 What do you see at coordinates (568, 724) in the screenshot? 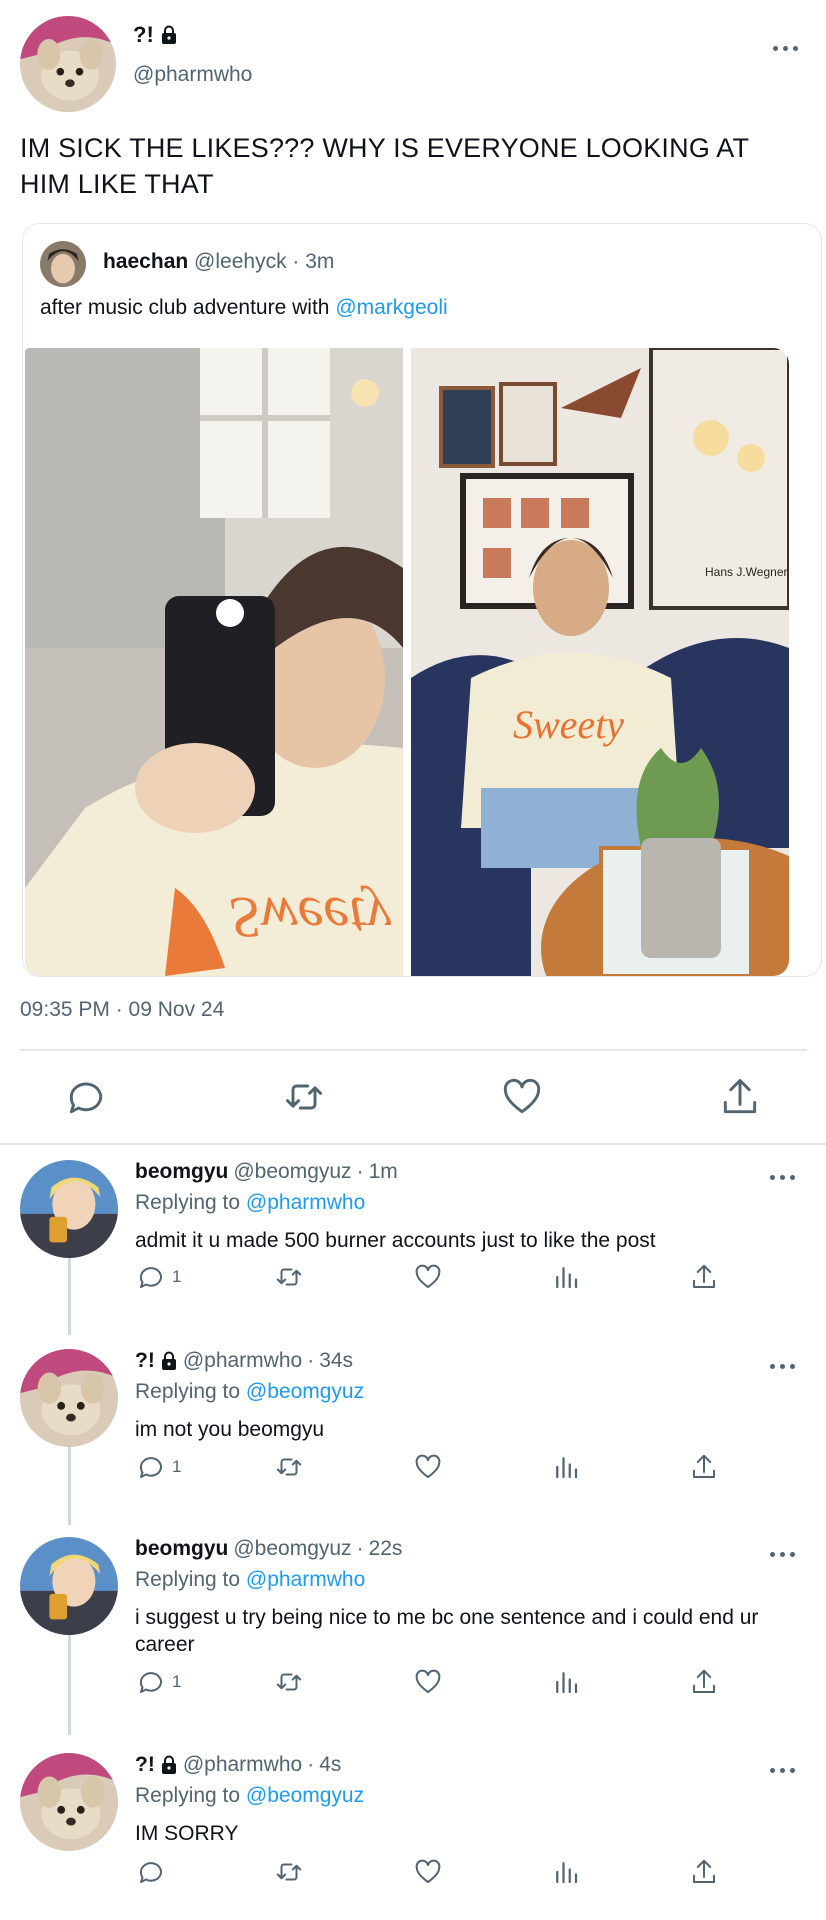
I see `shirt-print-text-right: Sweety` at bounding box center [568, 724].